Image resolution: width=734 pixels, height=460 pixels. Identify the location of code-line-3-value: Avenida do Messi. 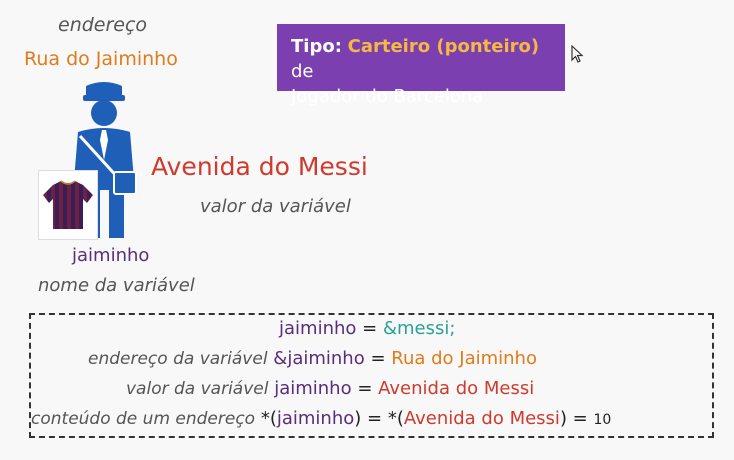
(456, 388).